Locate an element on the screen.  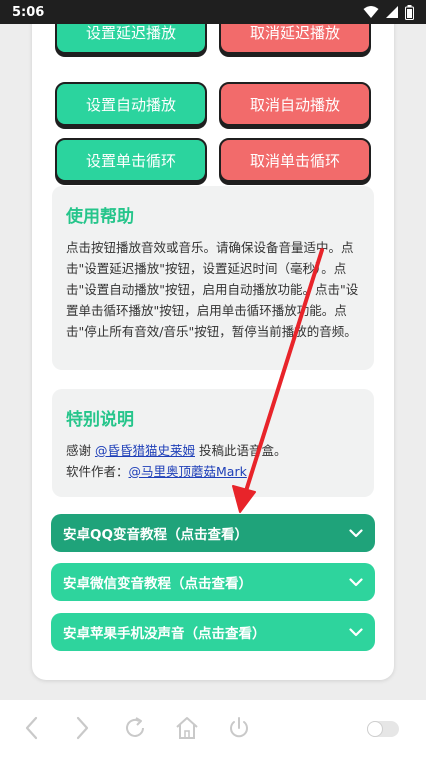
cancel-auto-play-button: 取消自动播放 is located at coordinates (295, 104).